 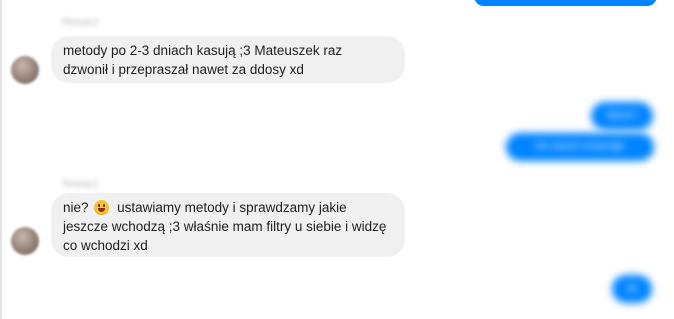 I want to click on outgoing-message-partial, so click(x=565, y=3).